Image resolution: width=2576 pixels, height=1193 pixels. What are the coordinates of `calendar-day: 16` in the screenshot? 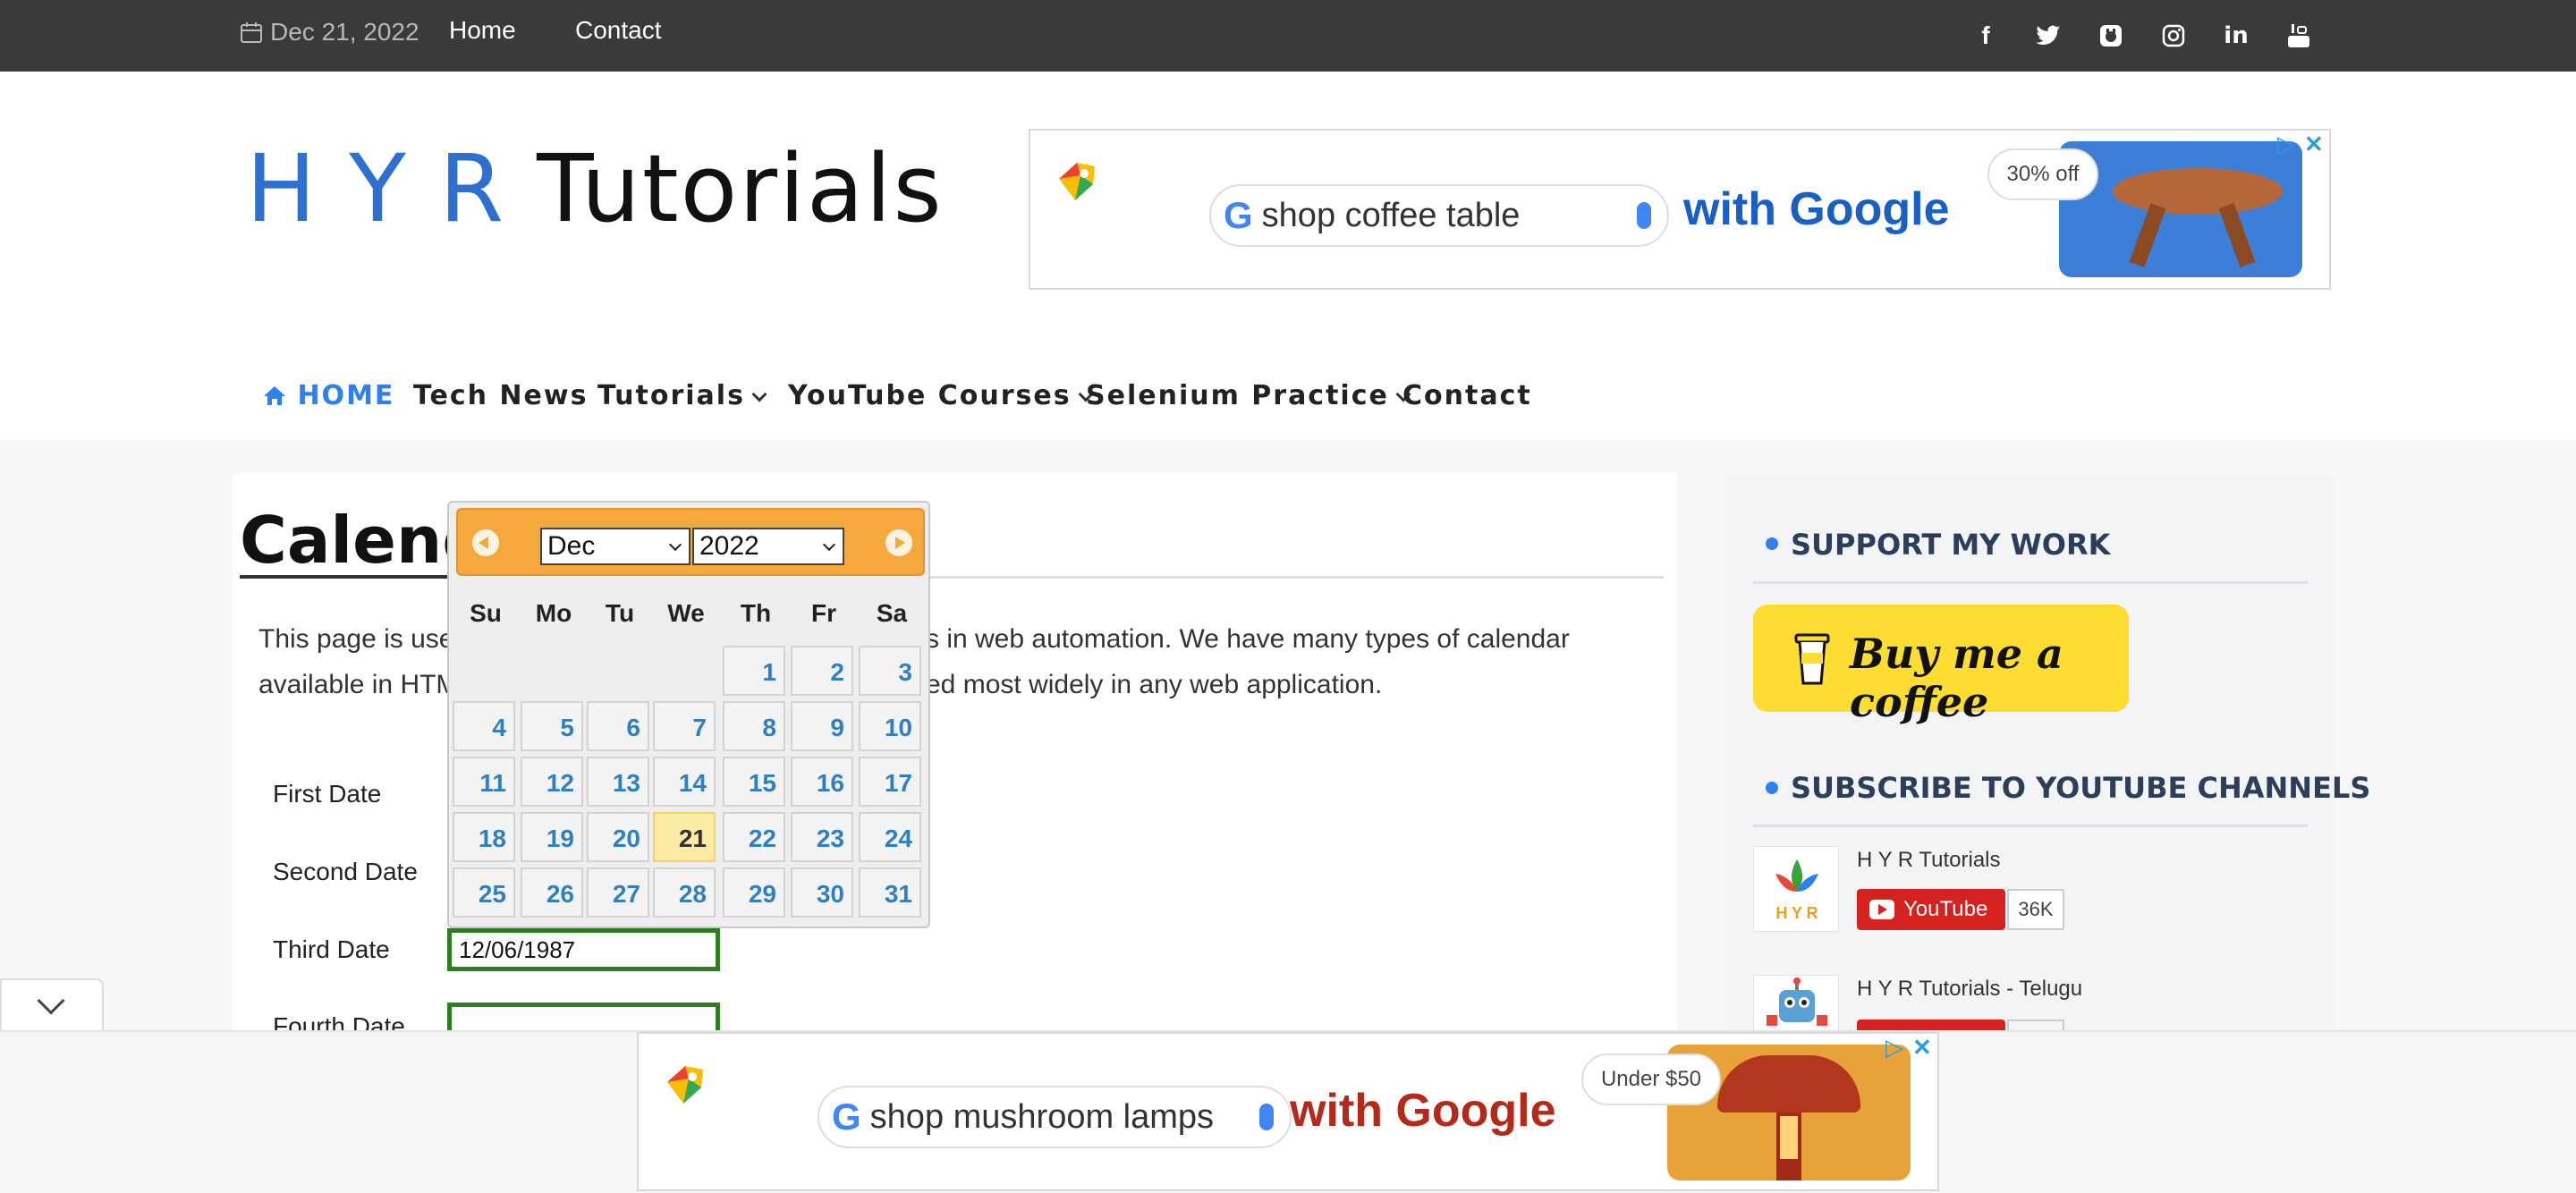 It's located at (822, 782).